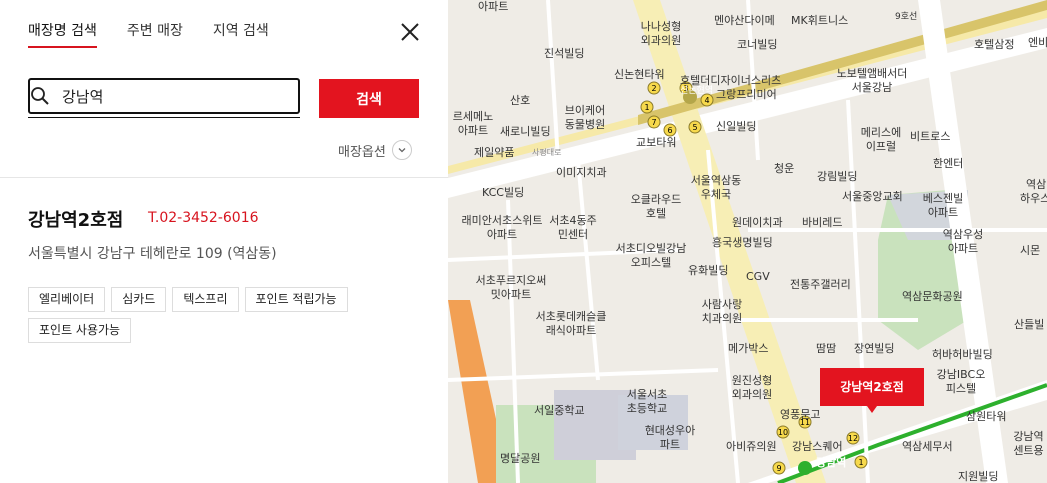 The image size is (1047, 483). Describe the element at coordinates (722, 311) in the screenshot. I see `map-label: 사람사랑치과의원` at that location.